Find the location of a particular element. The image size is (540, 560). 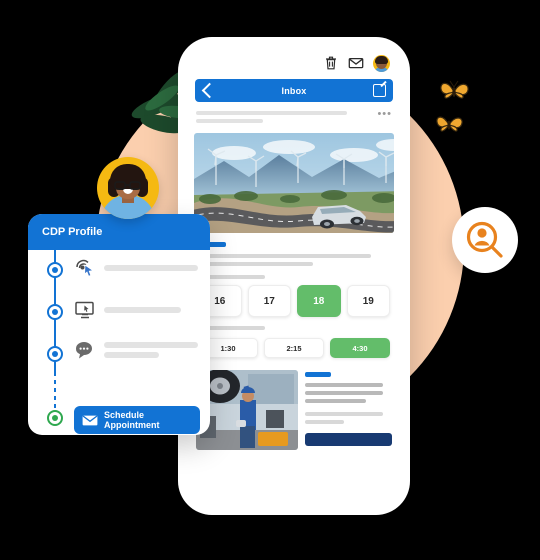

service-section is located at coordinates (294, 405).